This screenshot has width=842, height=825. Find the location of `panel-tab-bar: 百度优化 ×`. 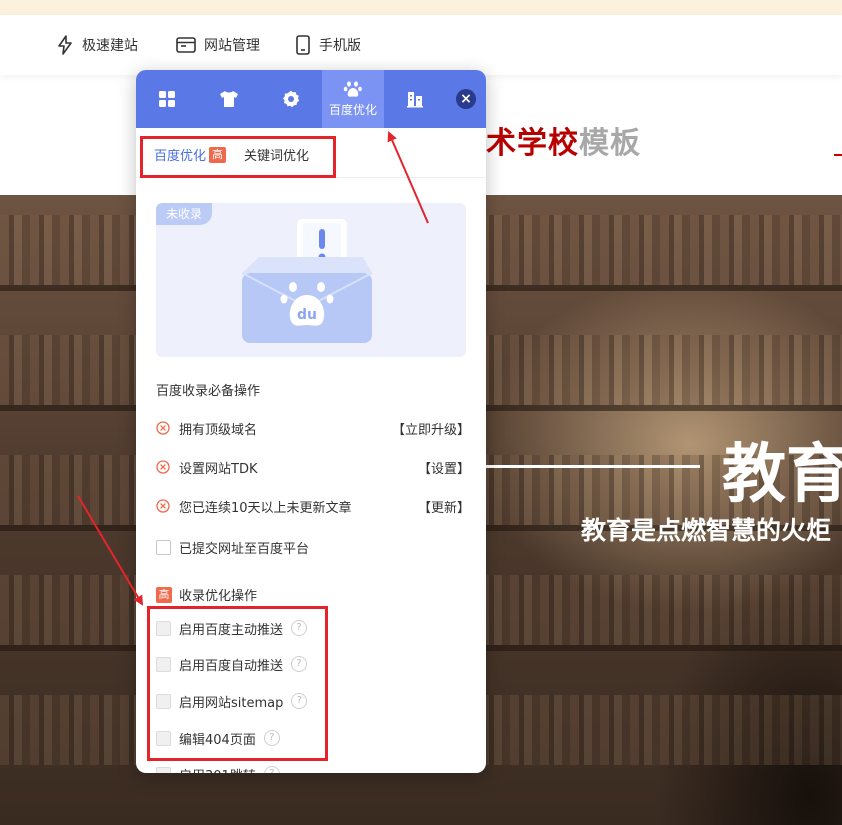

panel-tab-bar: 百度优化 × is located at coordinates (311, 99).